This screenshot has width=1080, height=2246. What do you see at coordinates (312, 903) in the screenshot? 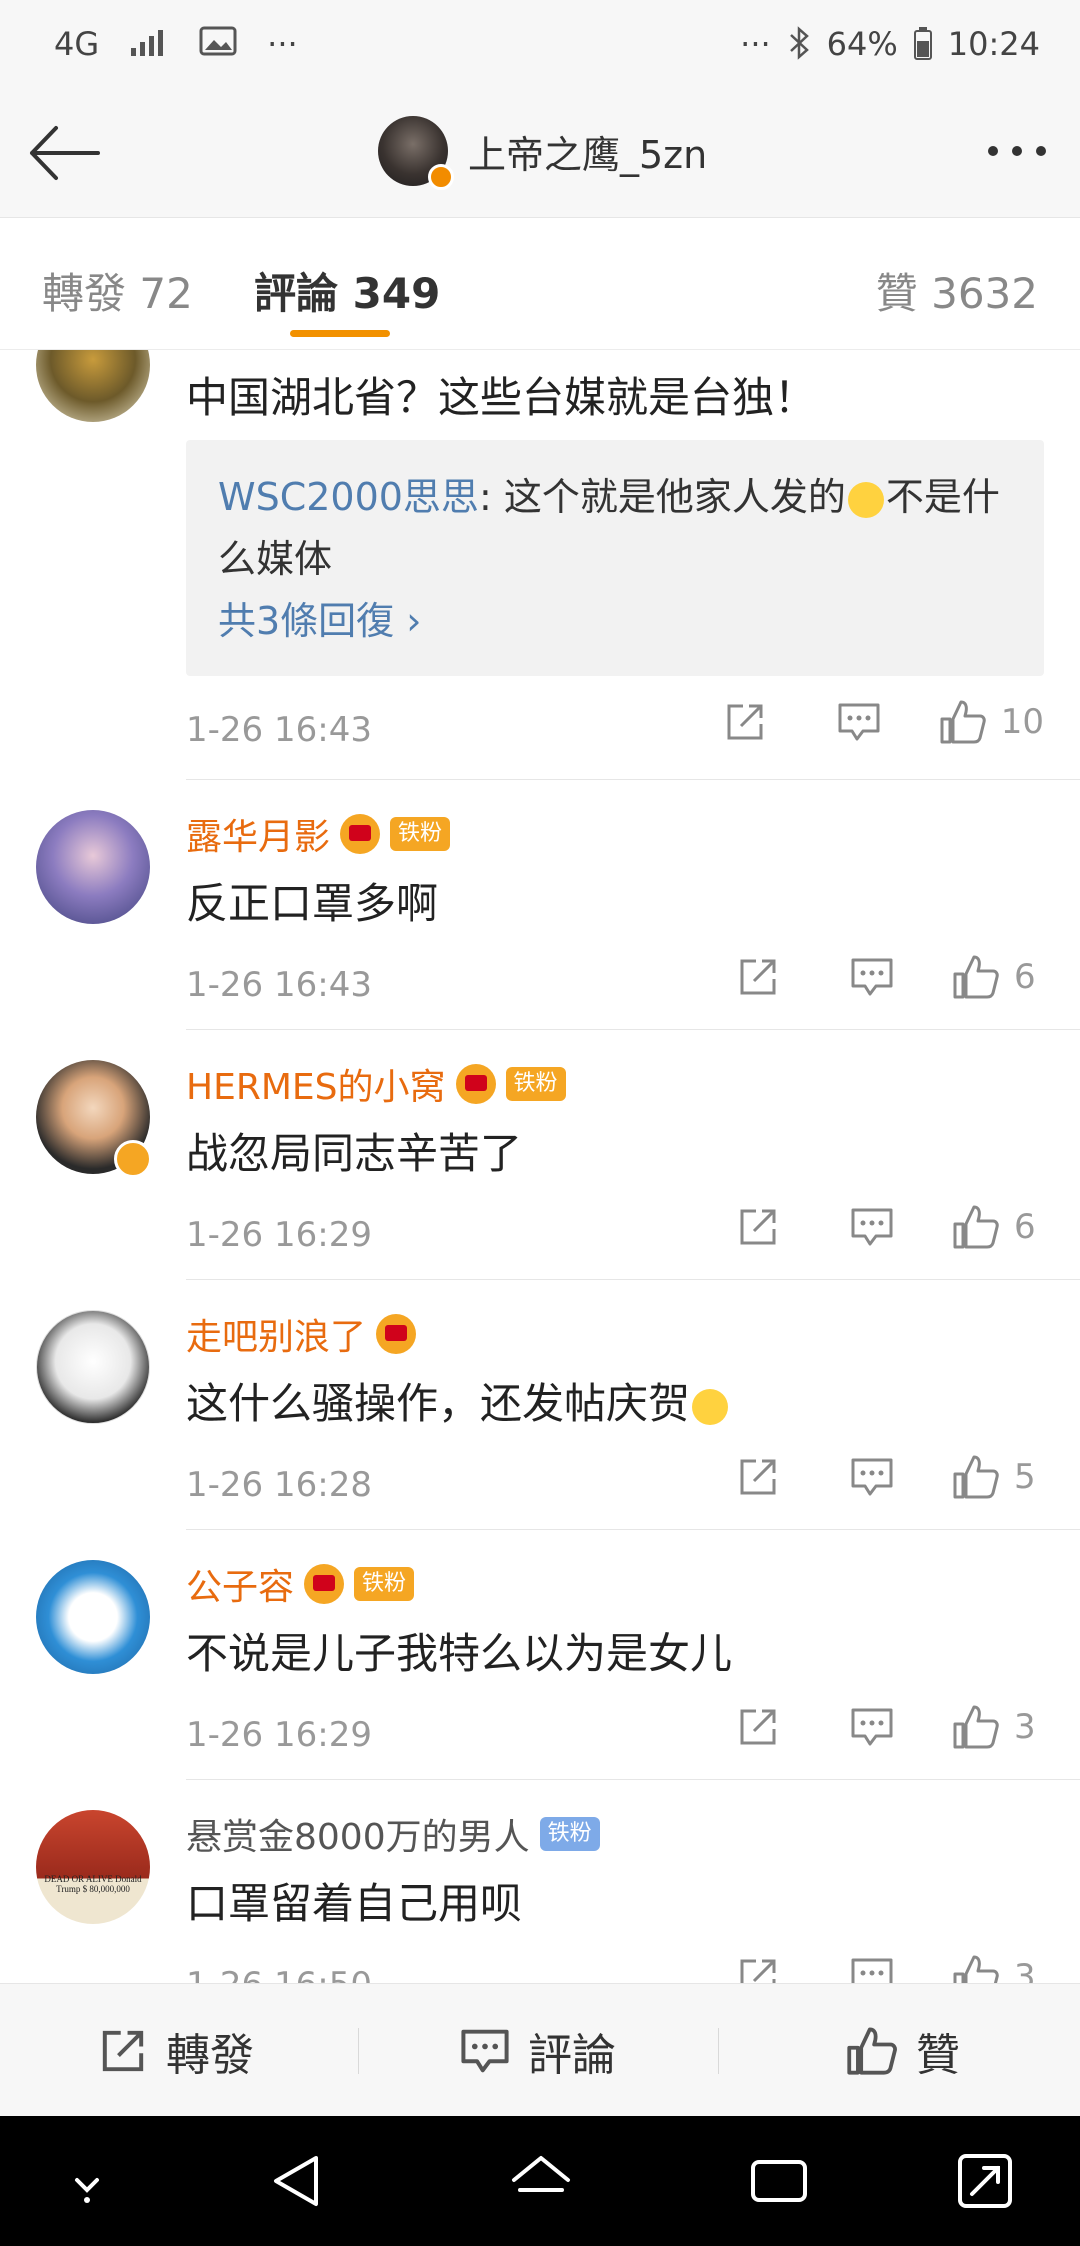
I see `comment-text: 反正口罩多啊` at bounding box center [312, 903].